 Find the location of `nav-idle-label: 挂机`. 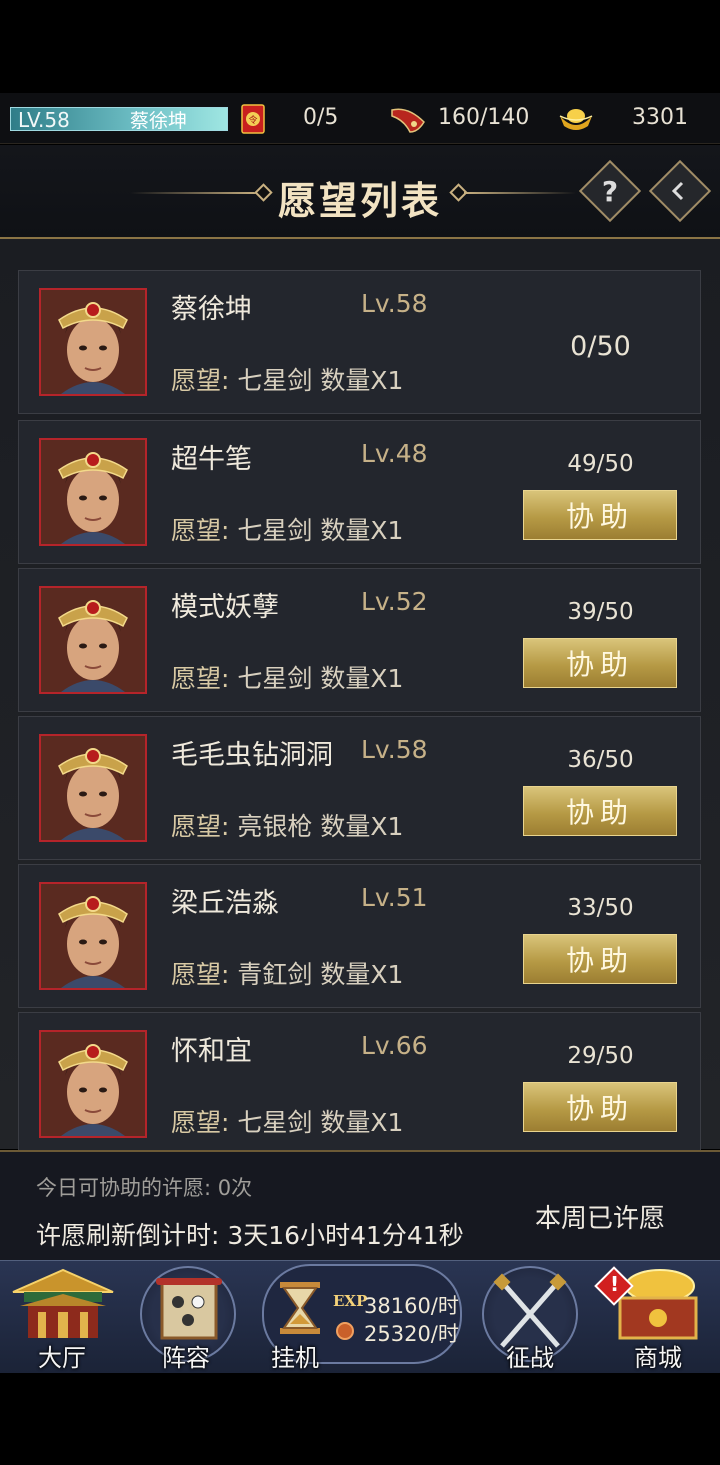

nav-idle-label: 挂机 is located at coordinates (295, 1358).